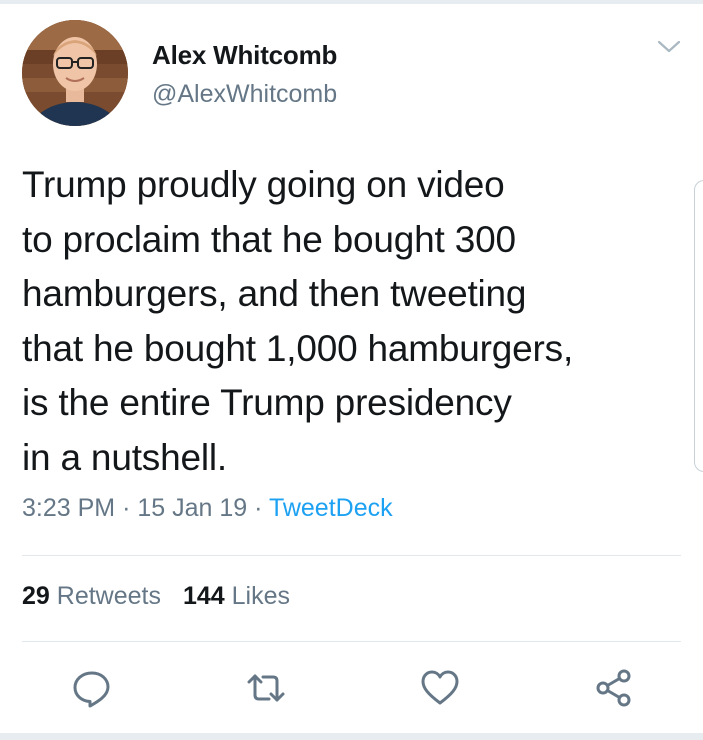 The image size is (703, 740). What do you see at coordinates (669, 47) in the screenshot?
I see `chevron-down-icon` at bounding box center [669, 47].